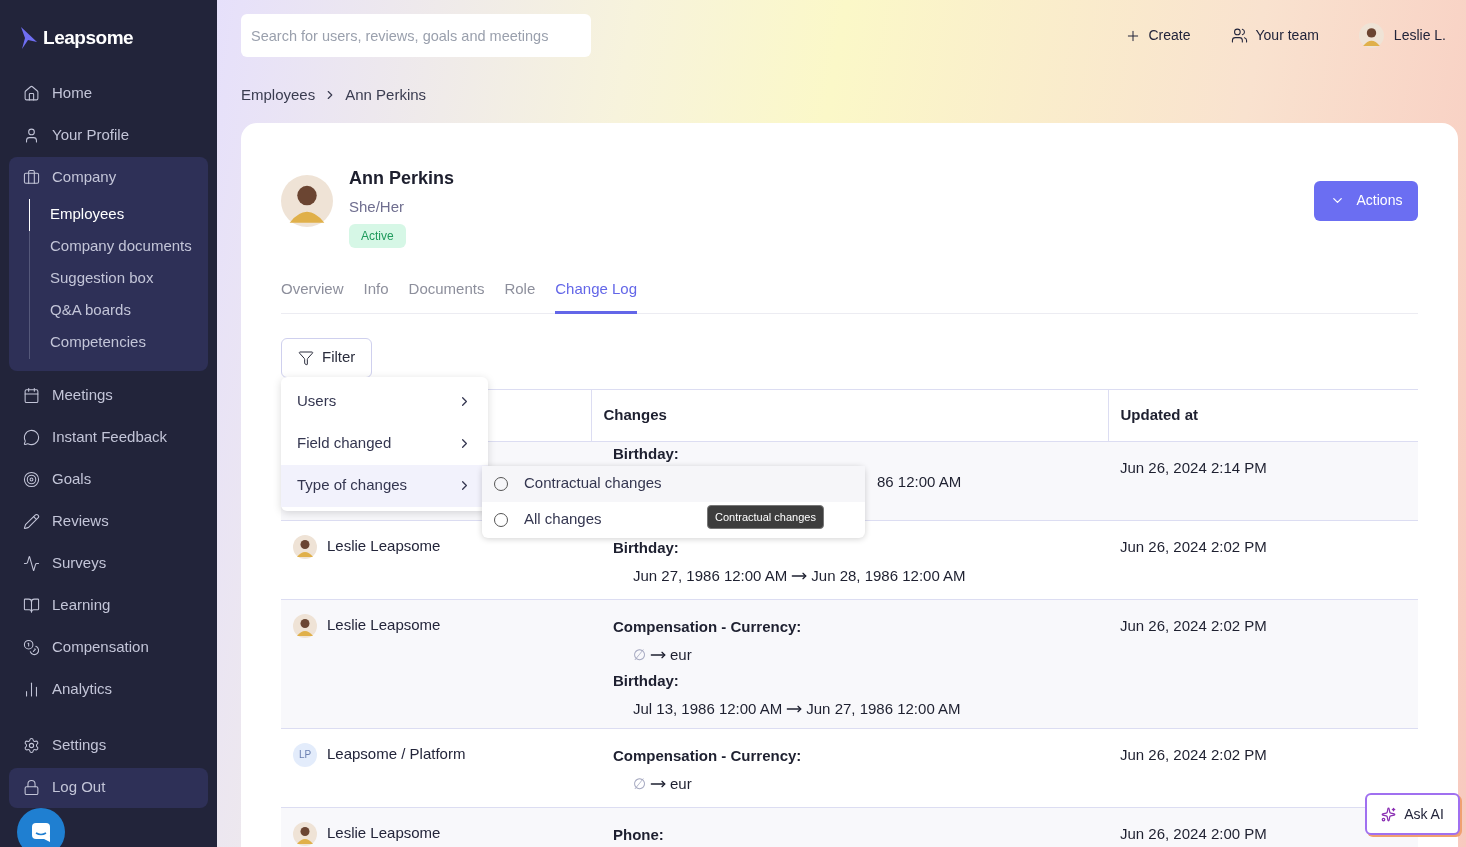 The height and width of the screenshot is (847, 1466). What do you see at coordinates (377, 236) in the screenshot?
I see `status-badge: Active` at bounding box center [377, 236].